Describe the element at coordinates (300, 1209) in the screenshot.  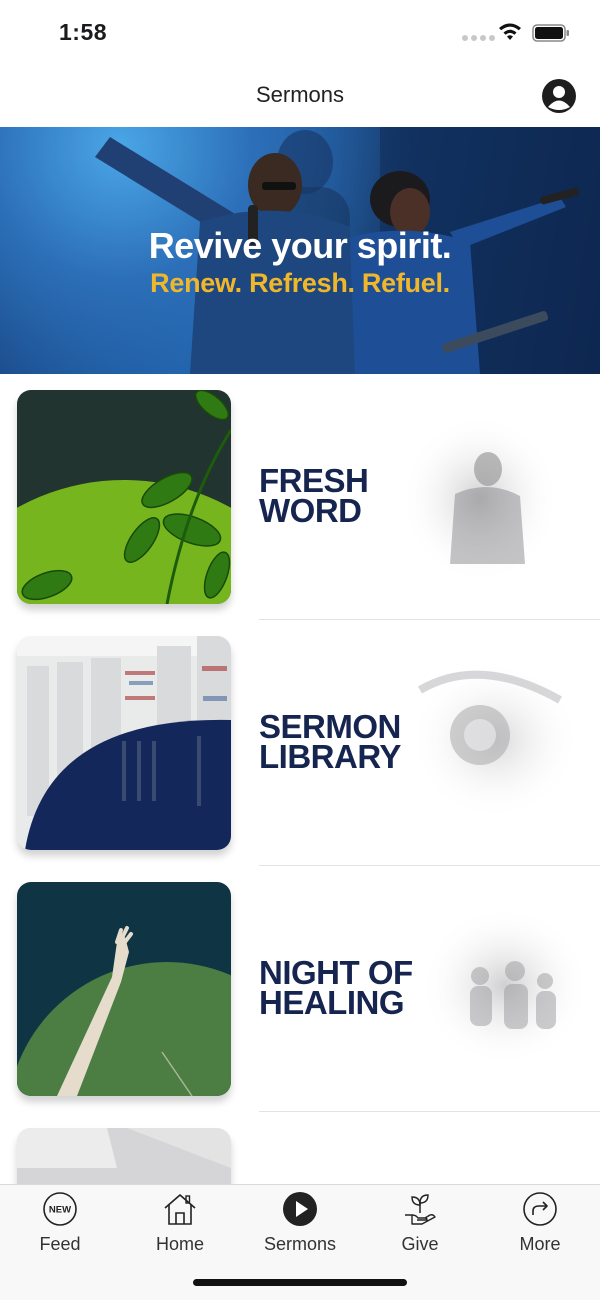
I see `play-circle-icon` at that location.